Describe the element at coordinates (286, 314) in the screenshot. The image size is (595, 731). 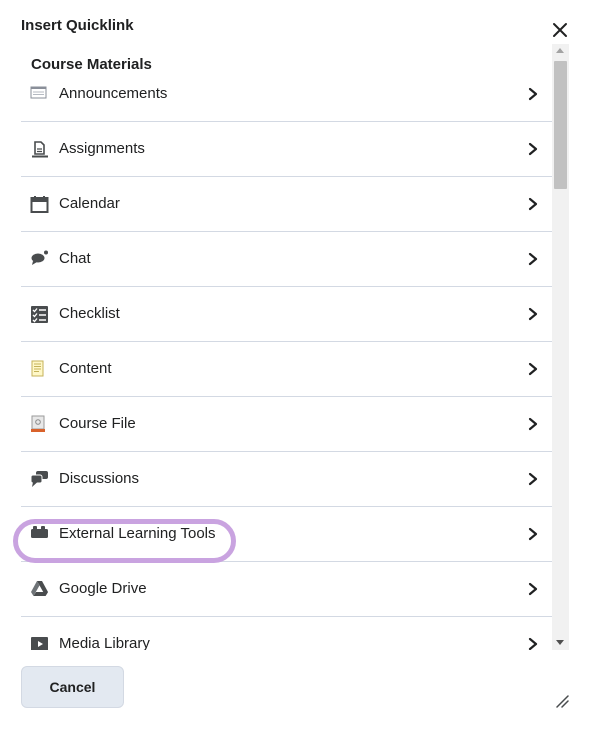
I see `list-item-checklist: Checklist` at that location.